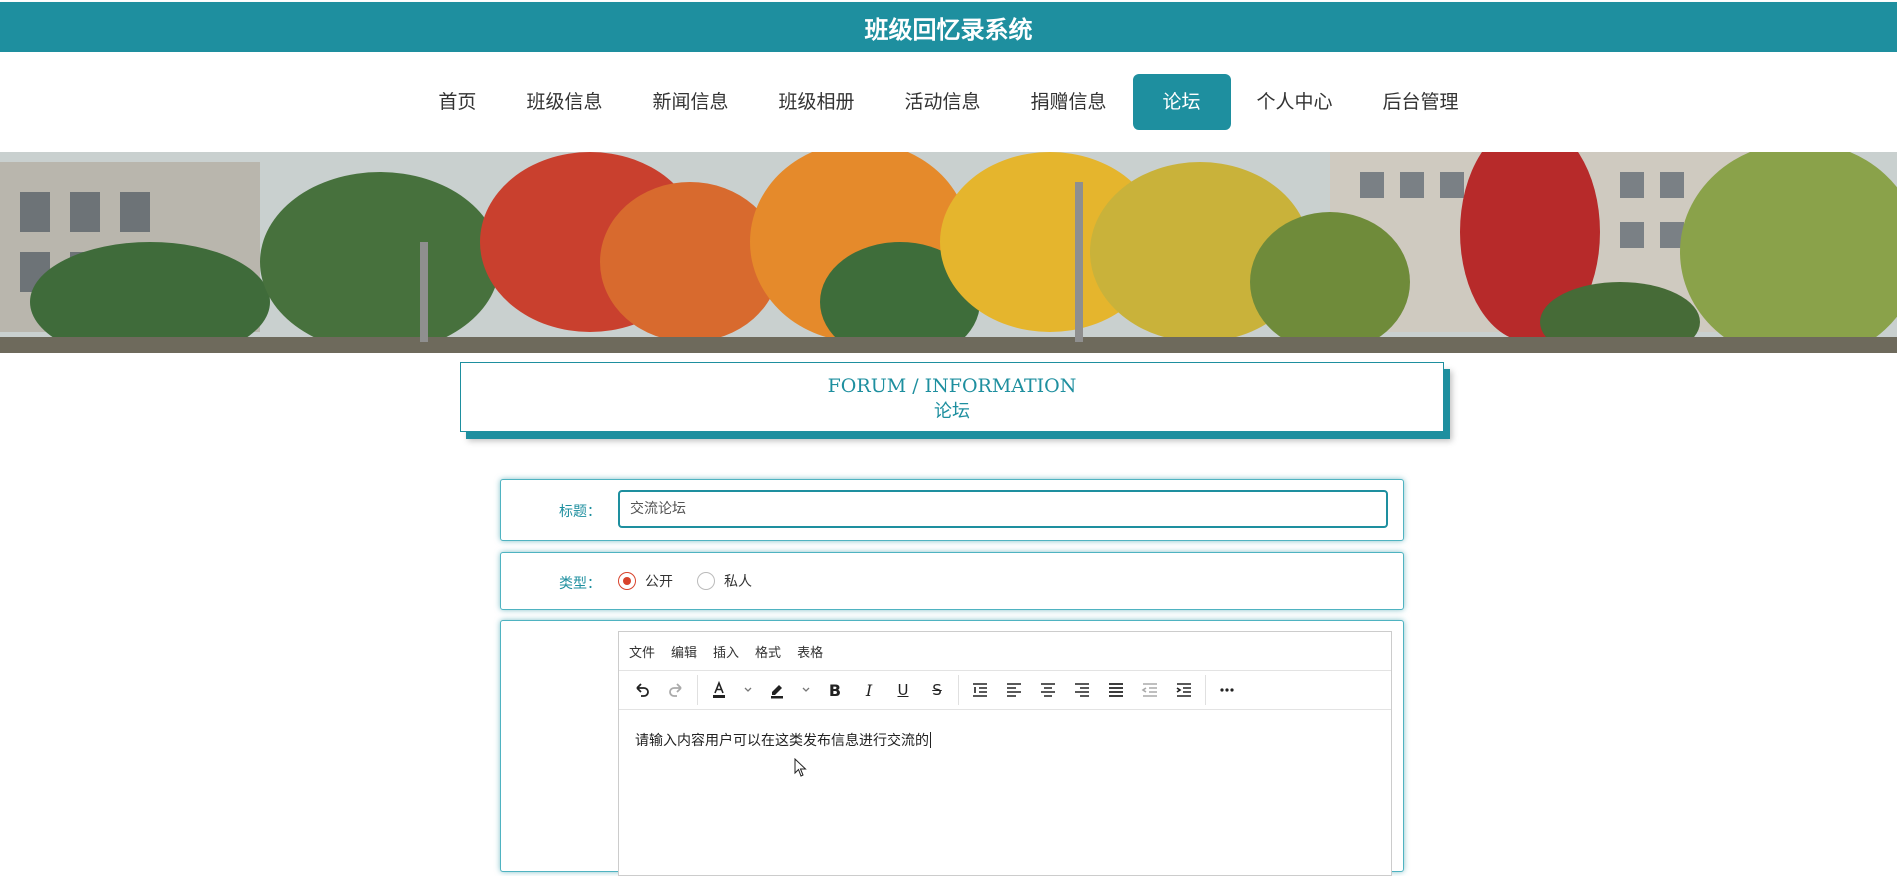 The height and width of the screenshot is (876, 1897). What do you see at coordinates (952, 411) in the screenshot?
I see `section-title-zh: 论坛` at bounding box center [952, 411].